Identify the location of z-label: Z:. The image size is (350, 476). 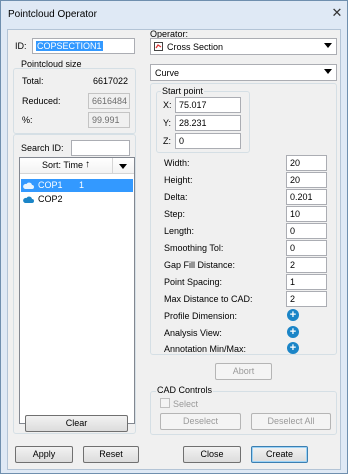
(167, 141).